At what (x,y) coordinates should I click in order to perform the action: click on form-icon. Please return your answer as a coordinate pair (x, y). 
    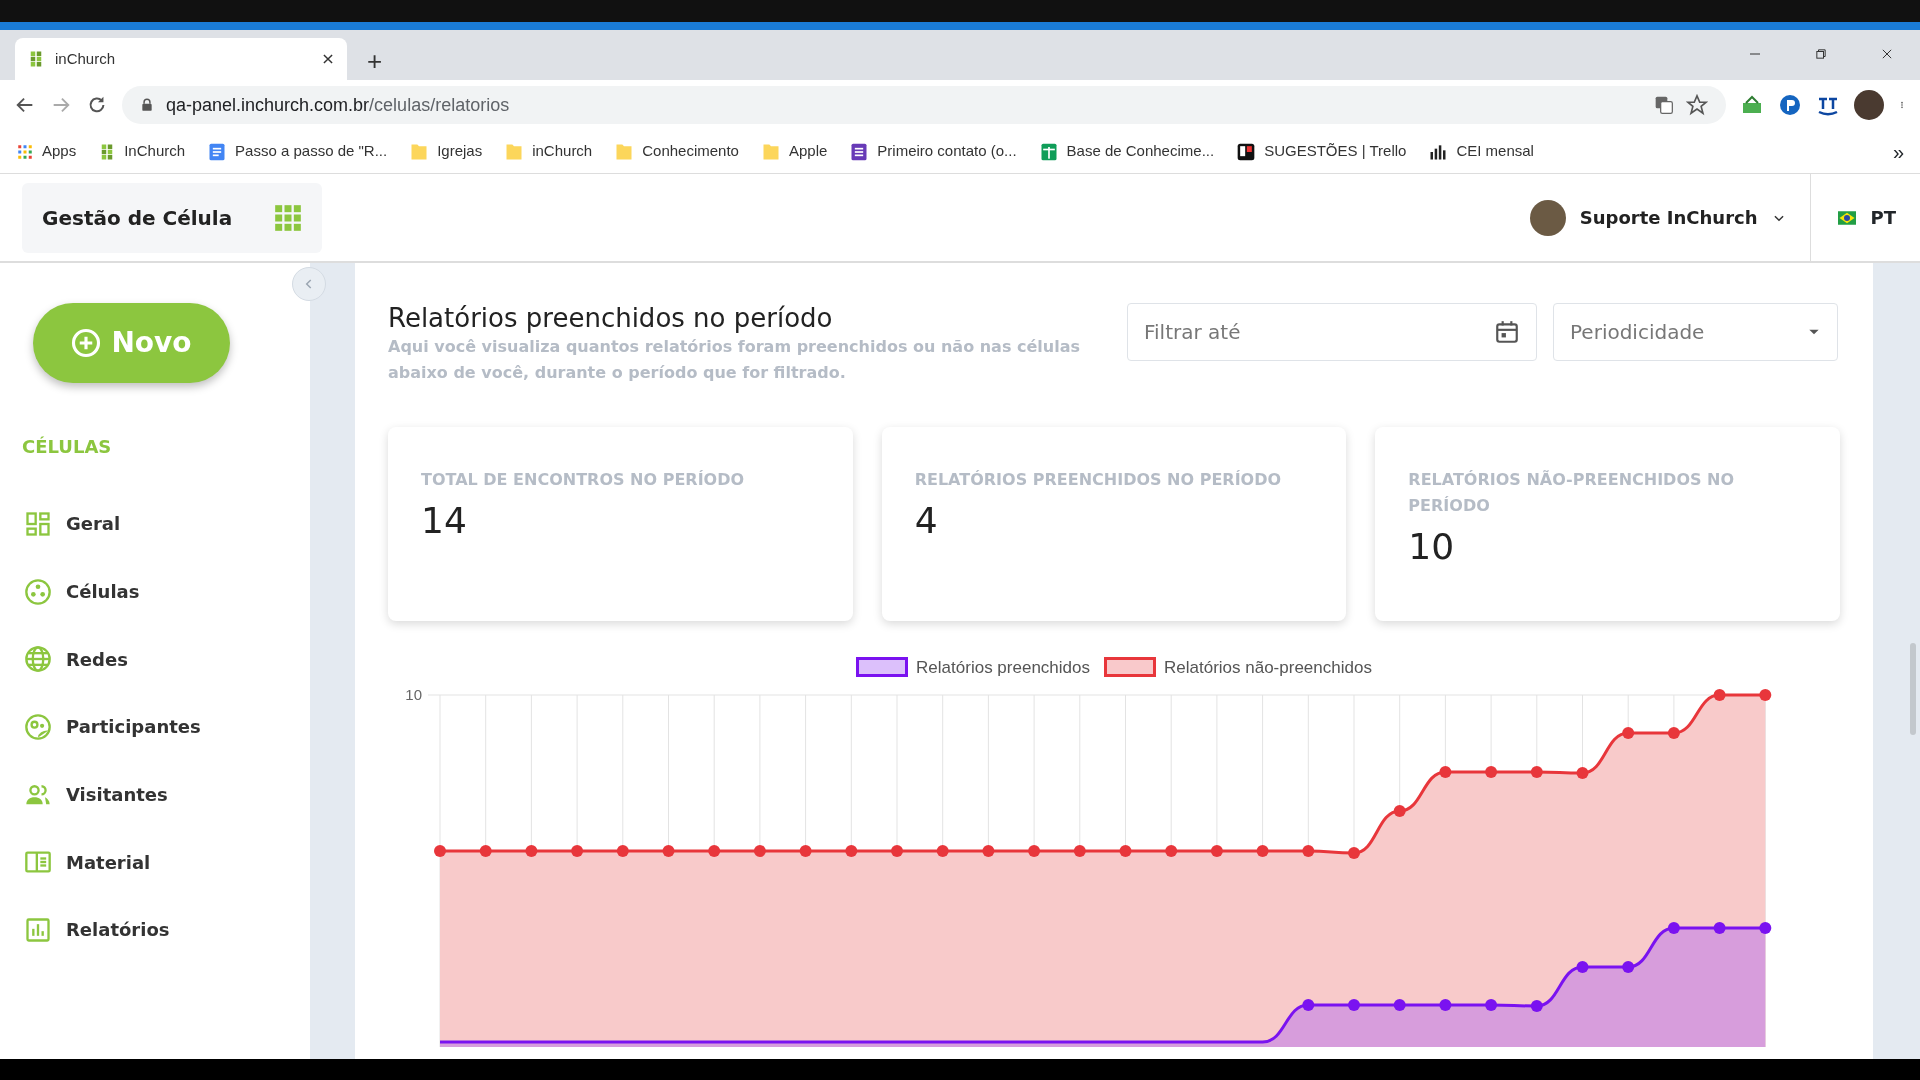
    Looking at the image, I should click on (859, 151).